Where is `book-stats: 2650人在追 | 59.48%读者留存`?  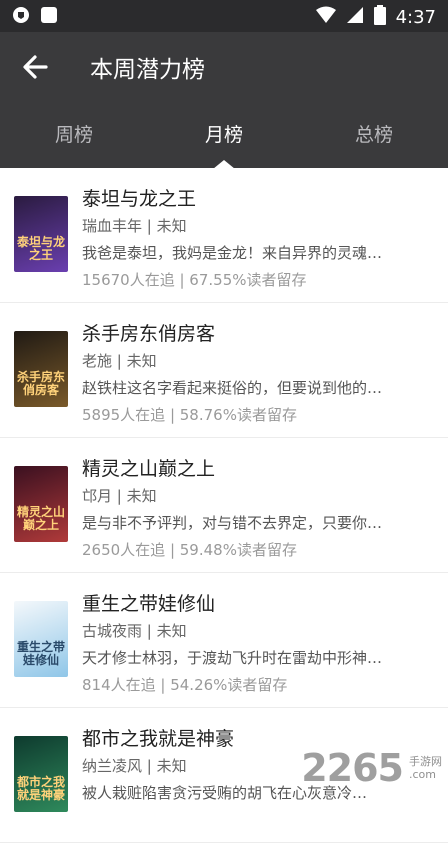 book-stats: 2650人在追 | 59.48%读者留存 is located at coordinates (189, 550).